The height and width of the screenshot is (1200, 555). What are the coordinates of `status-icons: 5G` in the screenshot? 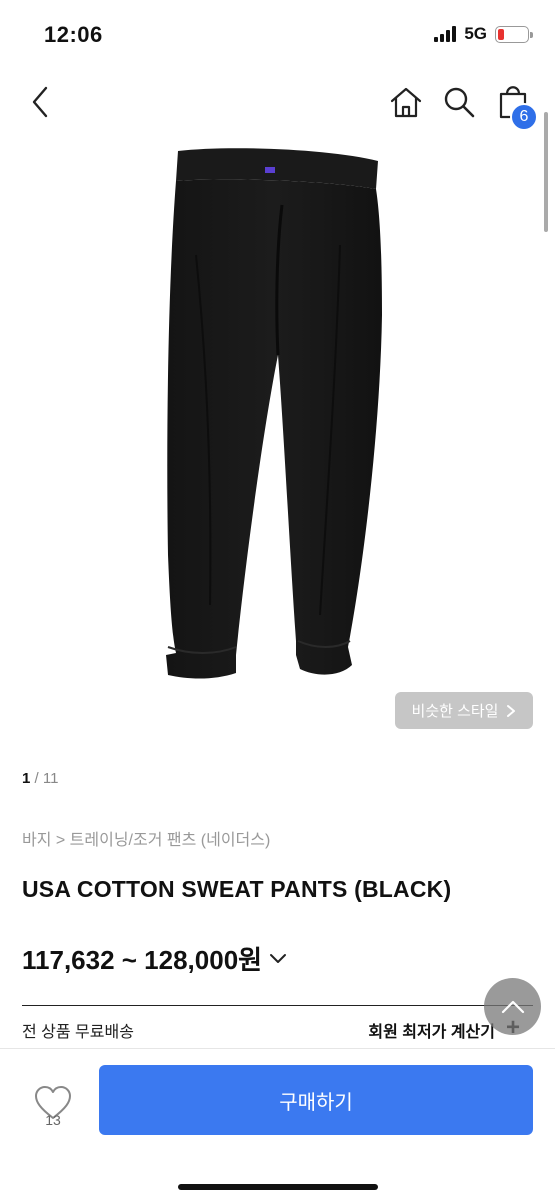 It's located at (483, 34).